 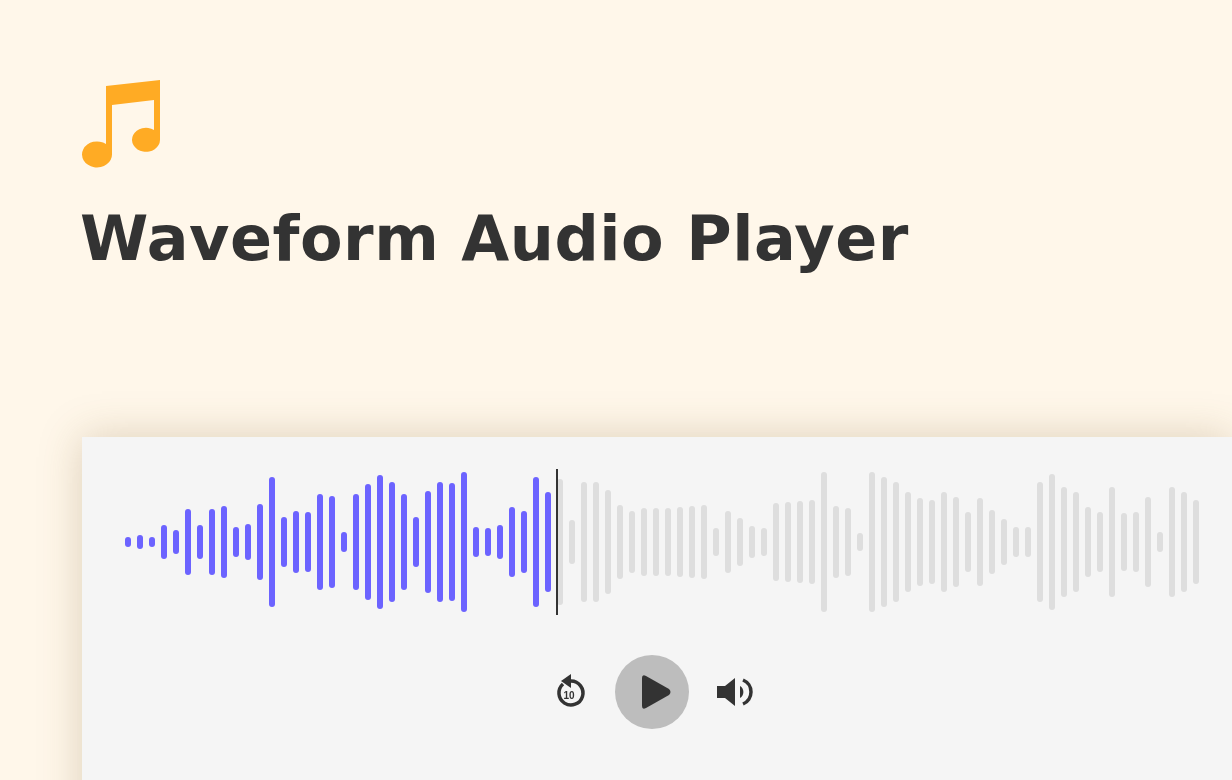 What do you see at coordinates (569, 692) in the screenshot?
I see `rewind-button: 10` at bounding box center [569, 692].